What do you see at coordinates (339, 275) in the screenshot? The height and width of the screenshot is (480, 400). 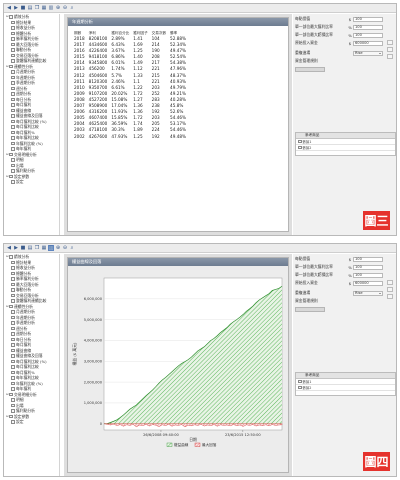 I see `setting-row: 單一部位最大虧損比率% 100` at bounding box center [339, 275].